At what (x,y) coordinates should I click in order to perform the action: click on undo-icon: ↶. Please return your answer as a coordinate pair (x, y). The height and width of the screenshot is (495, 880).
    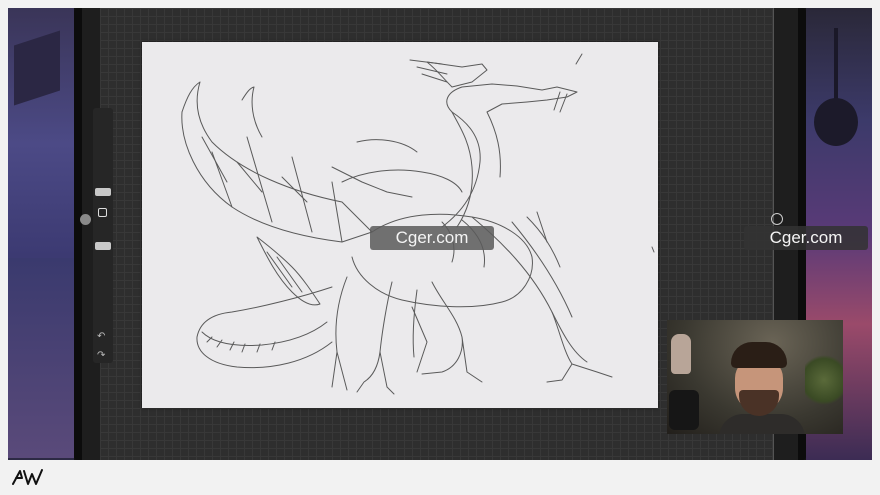
    Looking at the image, I should click on (101, 337).